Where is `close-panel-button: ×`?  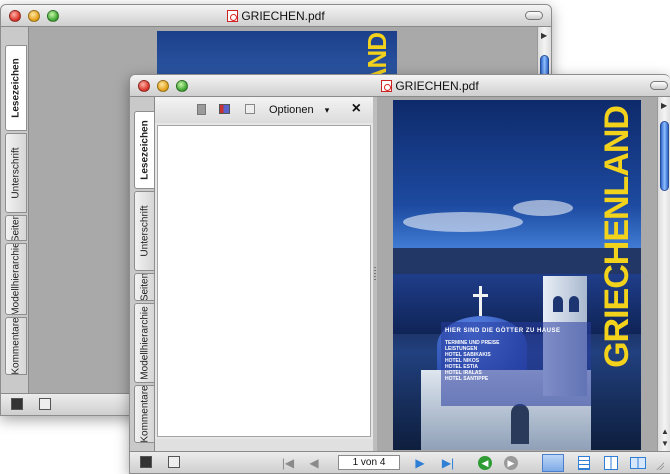
close-panel-button: × is located at coordinates (356, 109).